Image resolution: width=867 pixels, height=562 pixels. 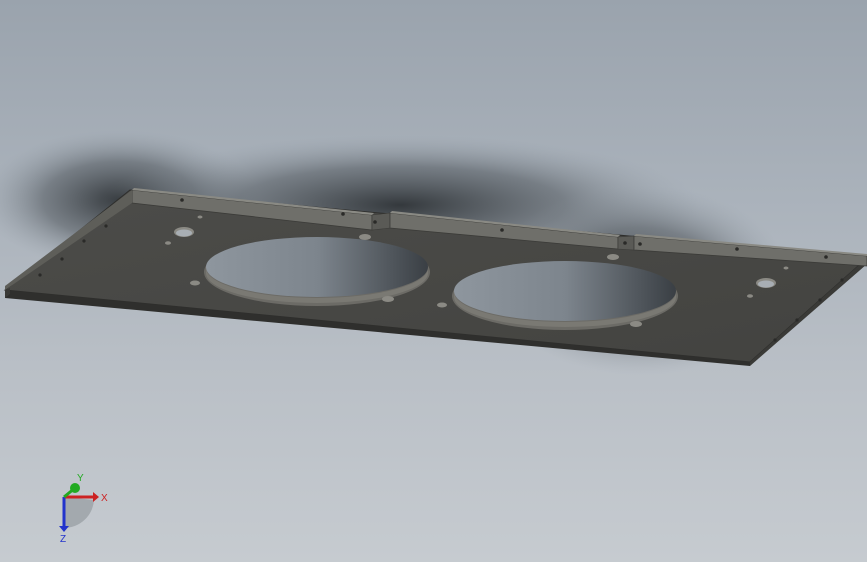 I want to click on triad-plane, so click(x=79, y=513).